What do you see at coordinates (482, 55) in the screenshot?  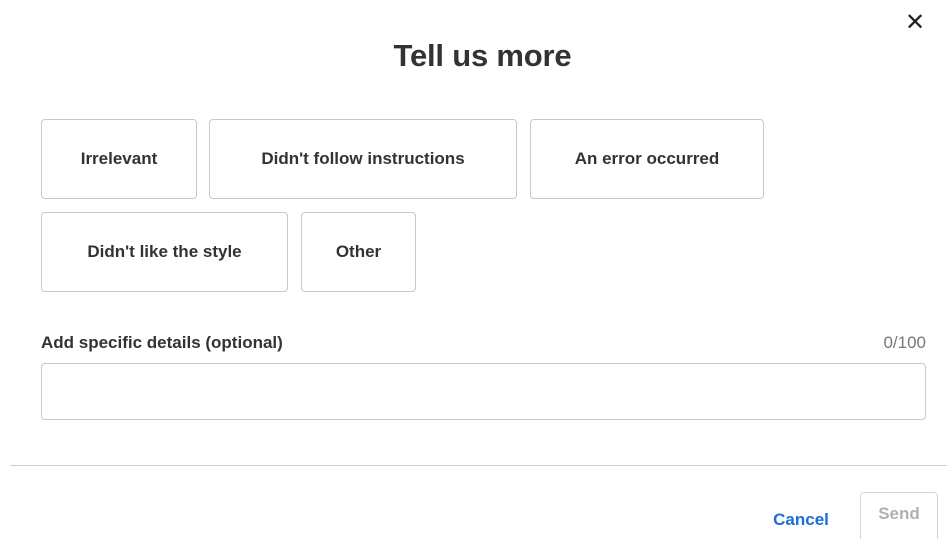 I see `dialog-title: Tell us more` at bounding box center [482, 55].